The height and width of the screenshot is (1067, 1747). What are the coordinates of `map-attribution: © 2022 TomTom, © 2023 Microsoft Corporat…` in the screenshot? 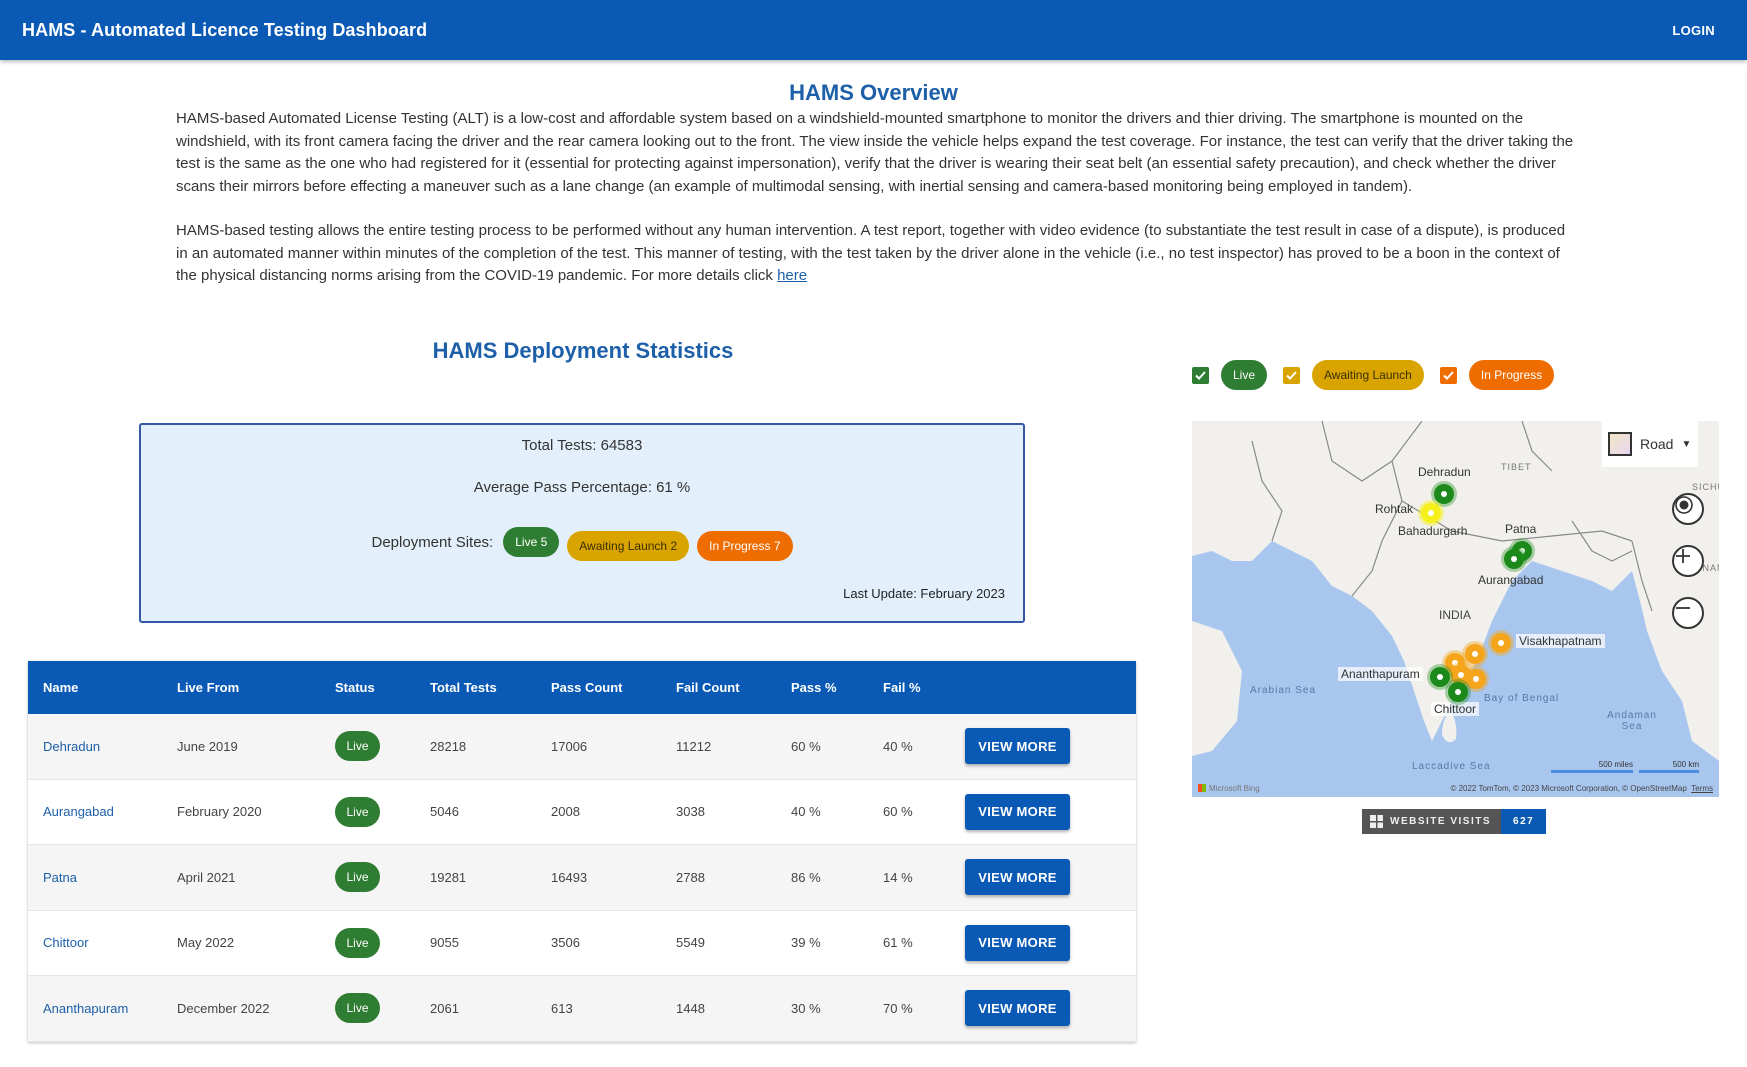 It's located at (1581, 788).